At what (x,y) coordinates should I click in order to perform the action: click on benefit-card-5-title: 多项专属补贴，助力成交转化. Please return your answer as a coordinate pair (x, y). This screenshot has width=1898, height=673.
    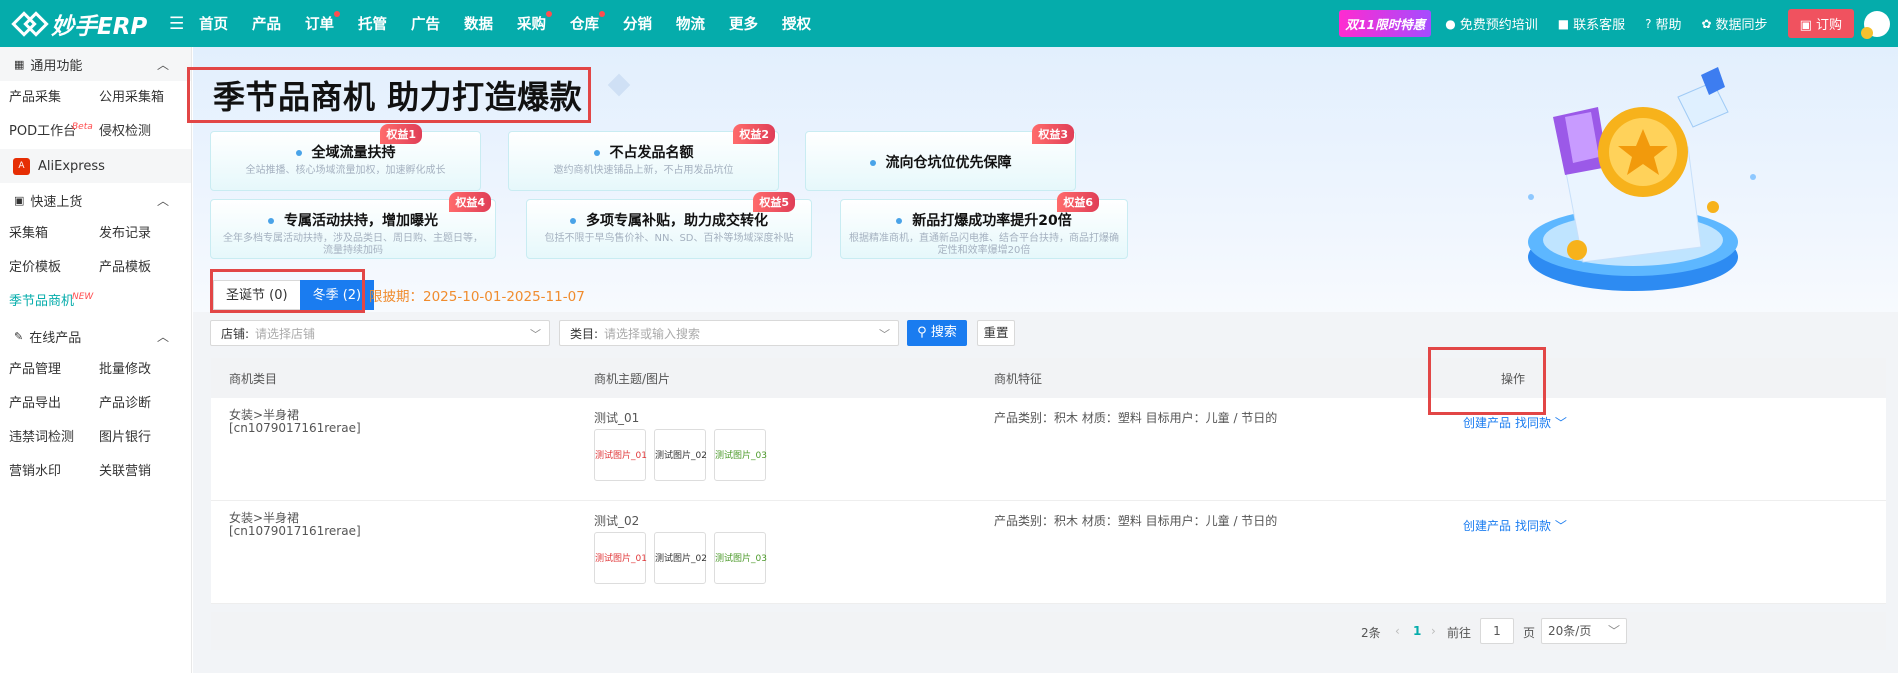
    Looking at the image, I should click on (669, 220).